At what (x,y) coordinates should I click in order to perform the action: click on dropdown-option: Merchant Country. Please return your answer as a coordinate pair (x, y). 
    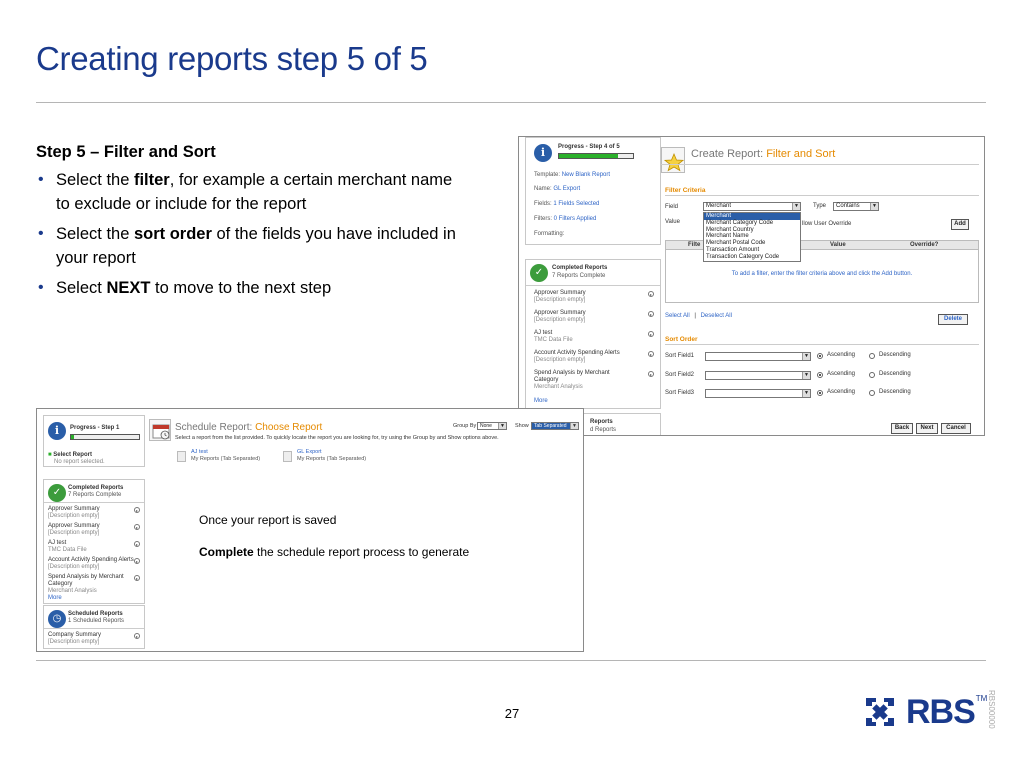
    Looking at the image, I should click on (752, 230).